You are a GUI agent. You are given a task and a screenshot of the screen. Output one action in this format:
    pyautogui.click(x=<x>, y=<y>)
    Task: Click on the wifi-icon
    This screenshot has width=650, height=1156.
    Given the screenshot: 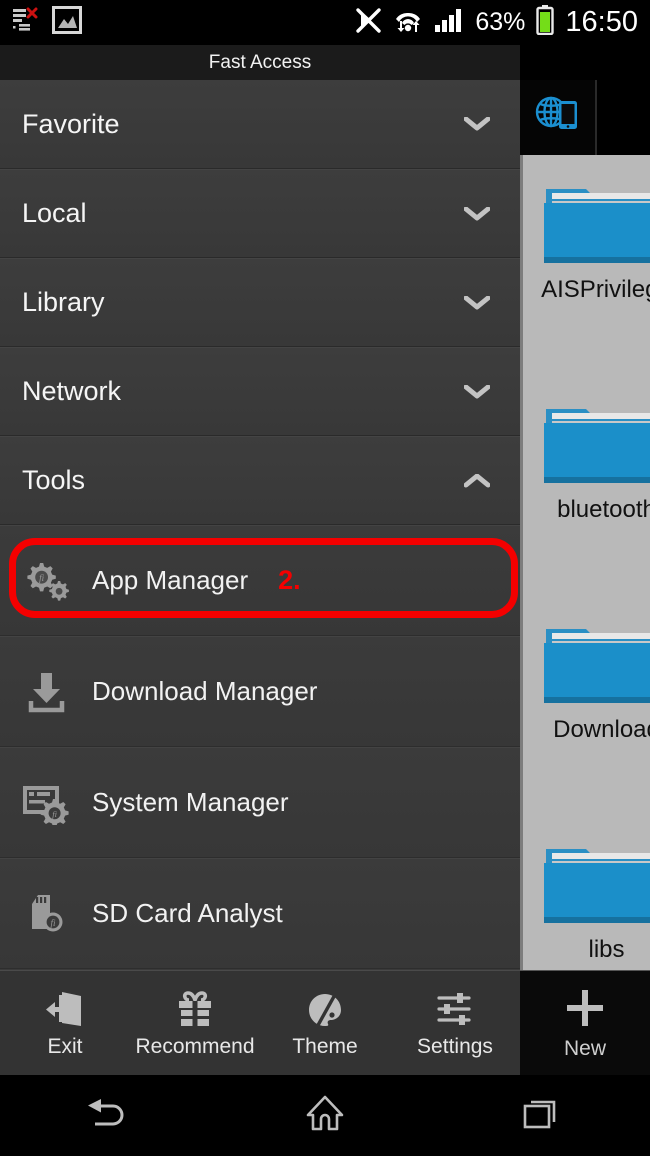 What is the action you would take?
    pyautogui.click(x=408, y=22)
    